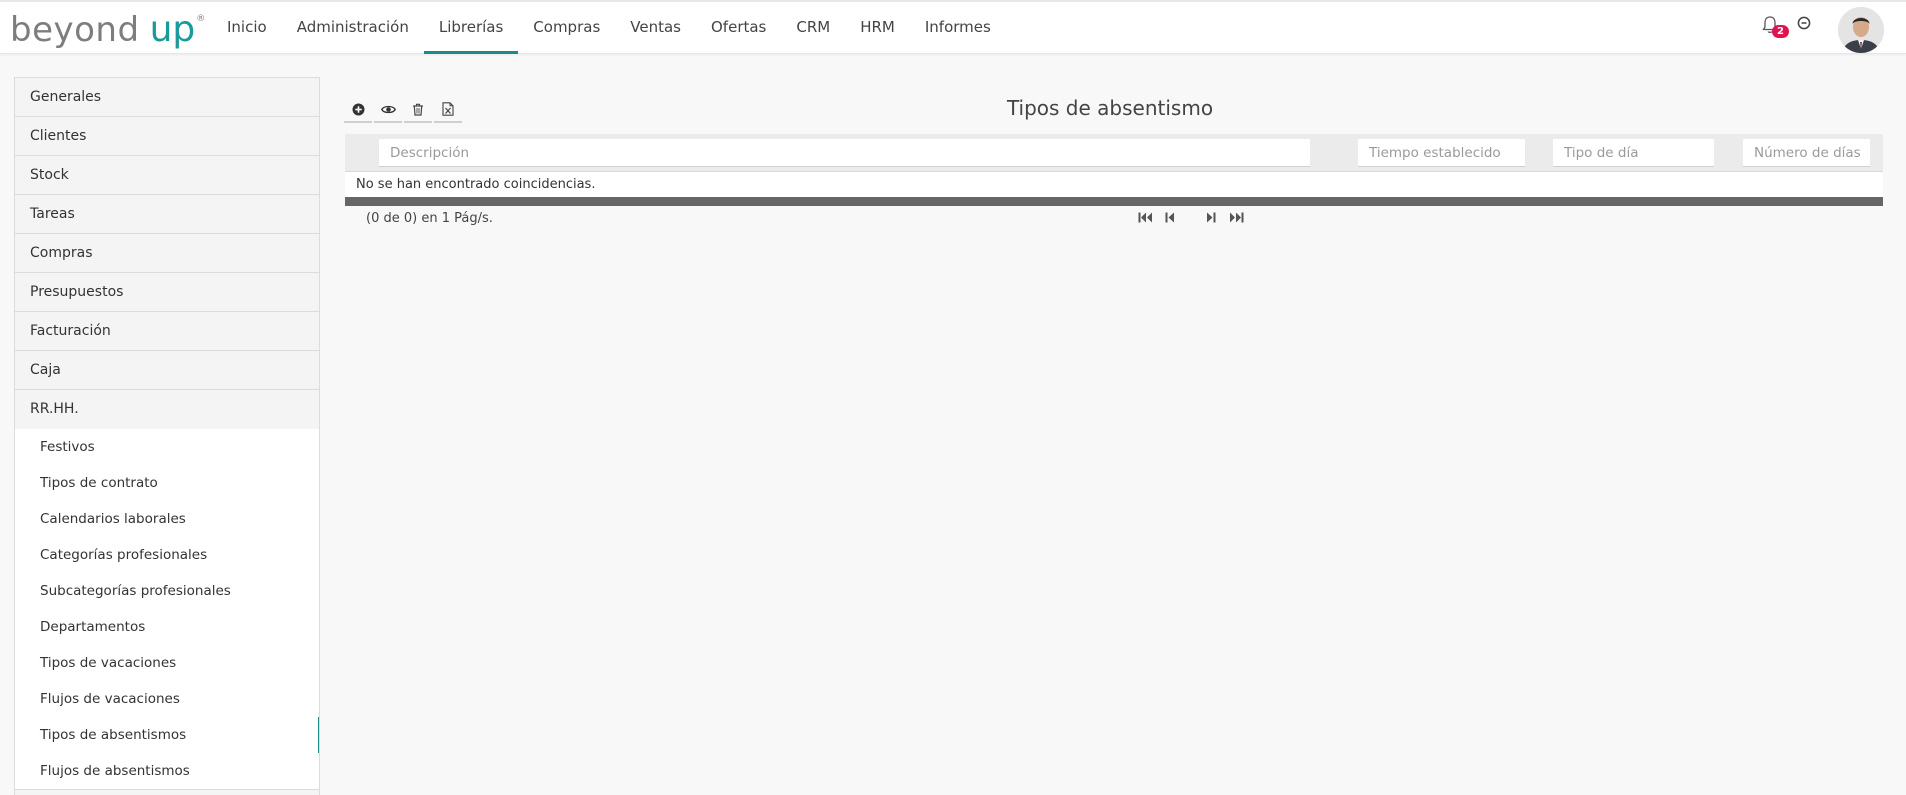  I want to click on brand-logo: beyond up ®, so click(108, 29).